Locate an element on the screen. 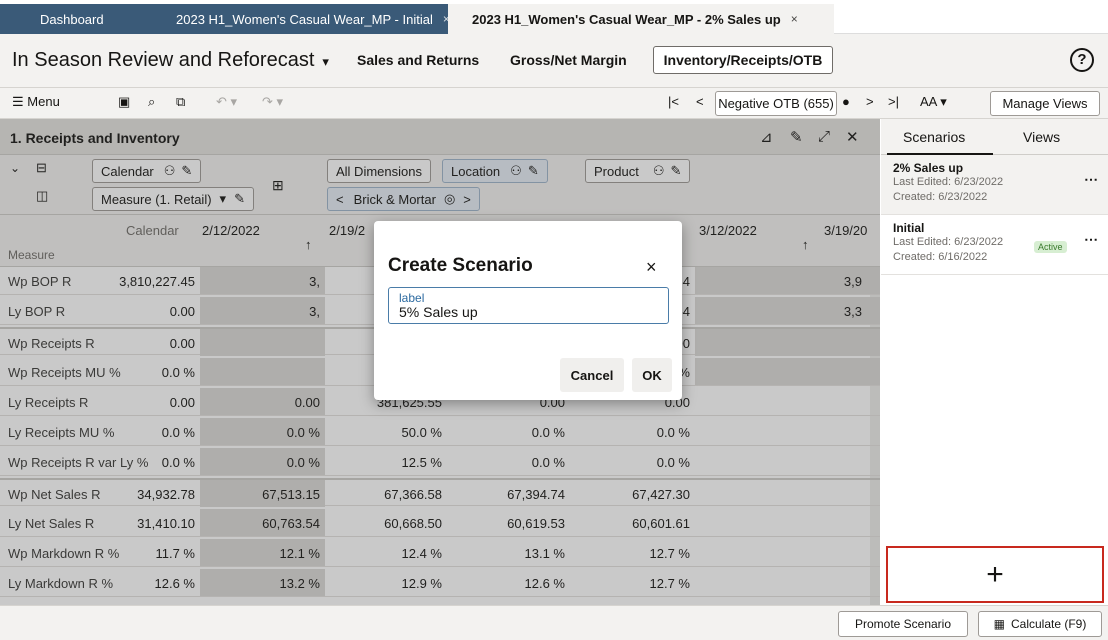  chevron-down-icon: ▾ is located at coordinates (325, 61).